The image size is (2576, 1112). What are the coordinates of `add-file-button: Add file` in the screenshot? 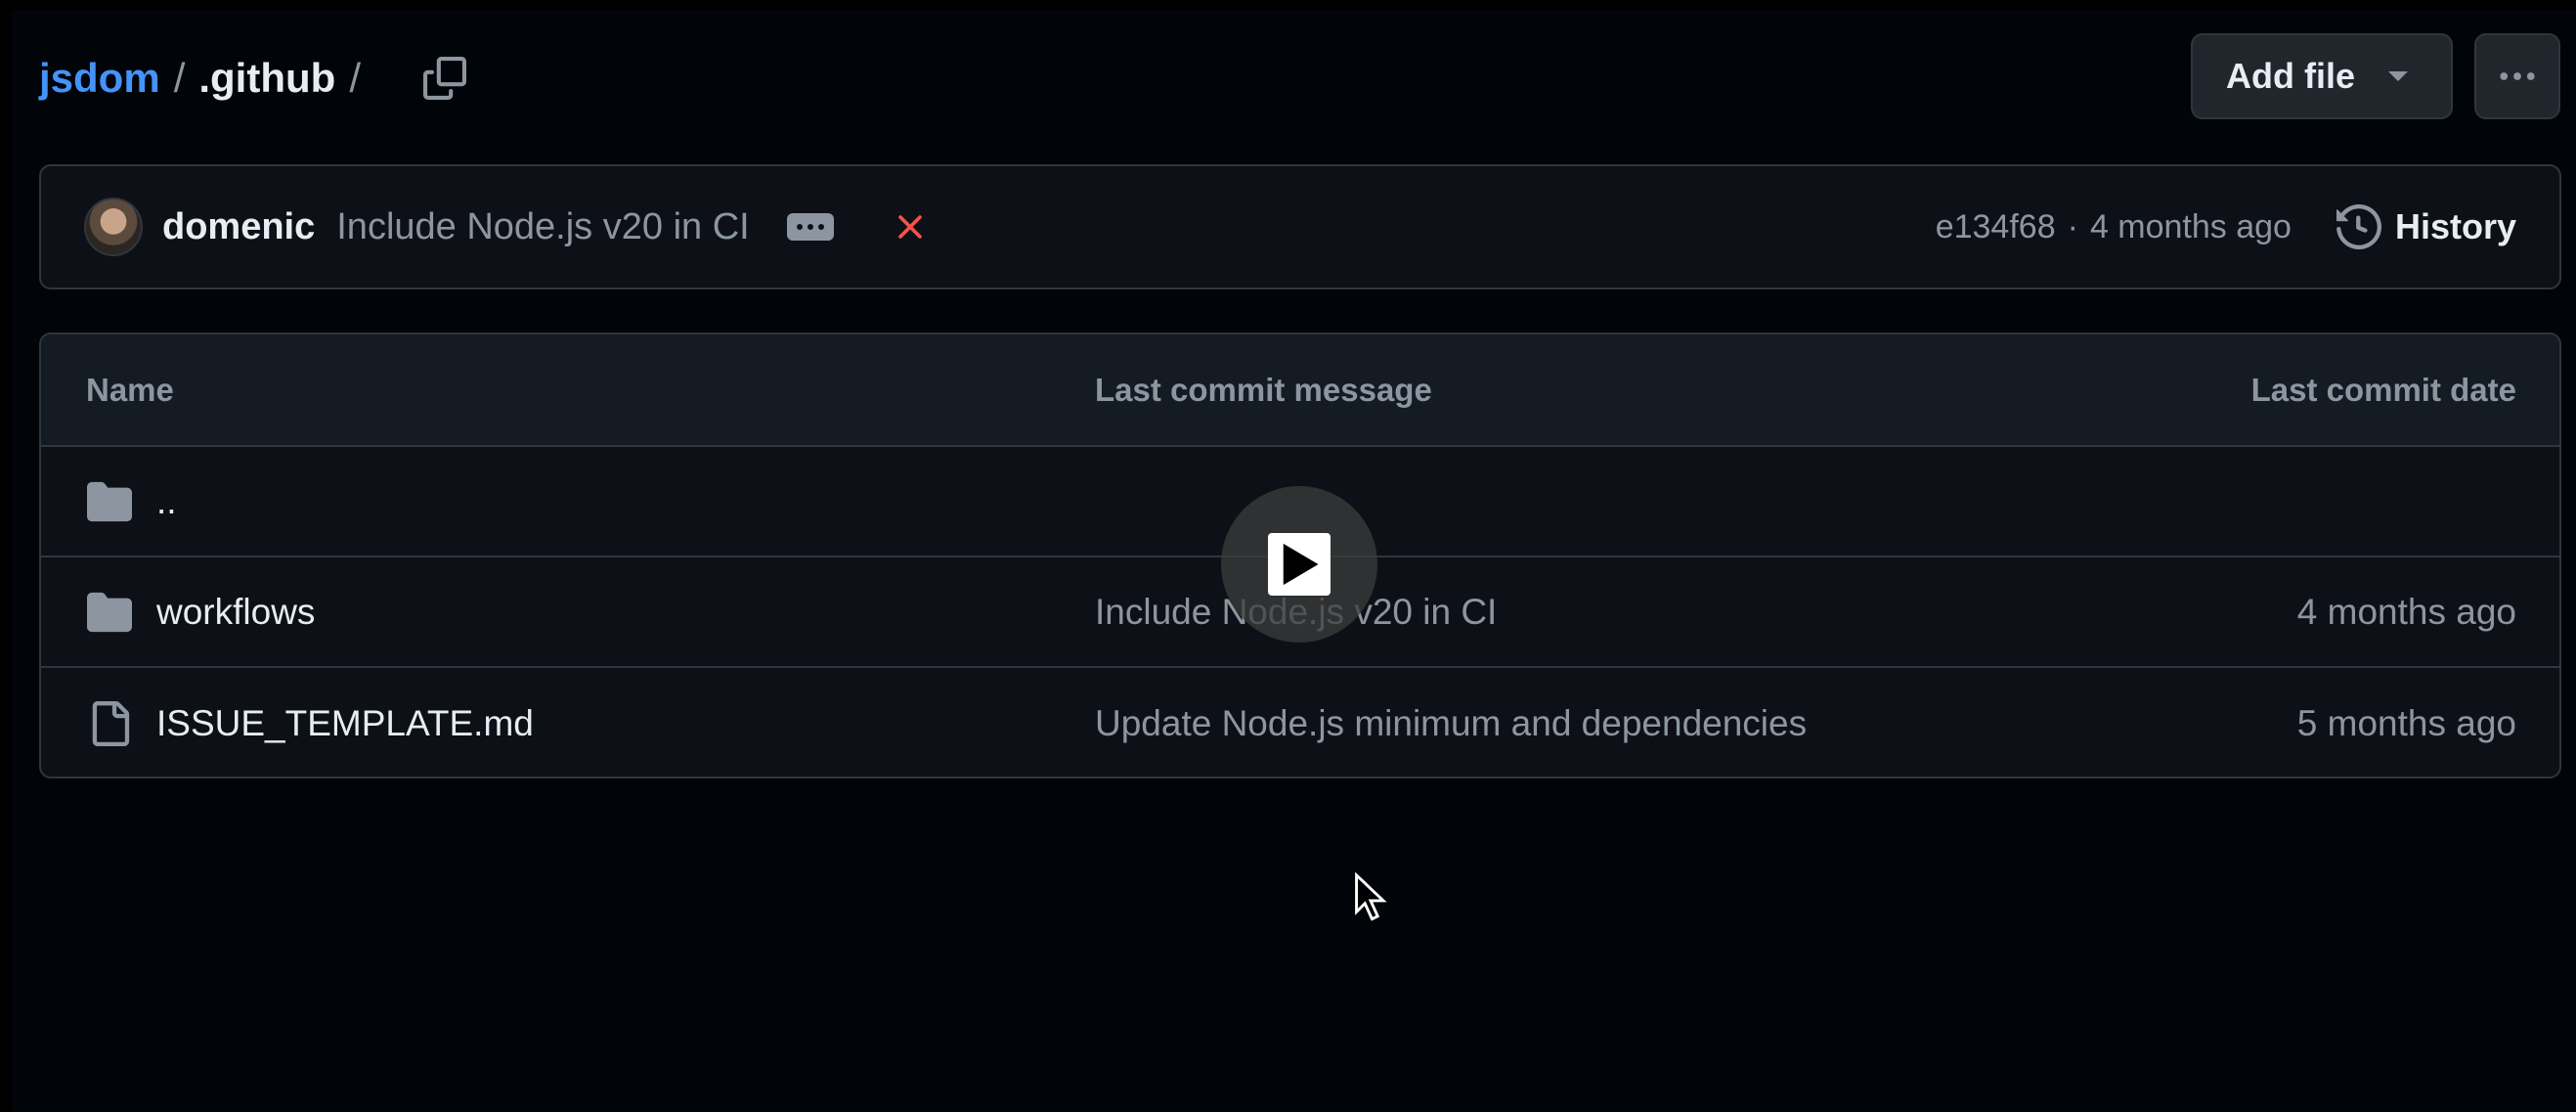 It's located at (2322, 76).